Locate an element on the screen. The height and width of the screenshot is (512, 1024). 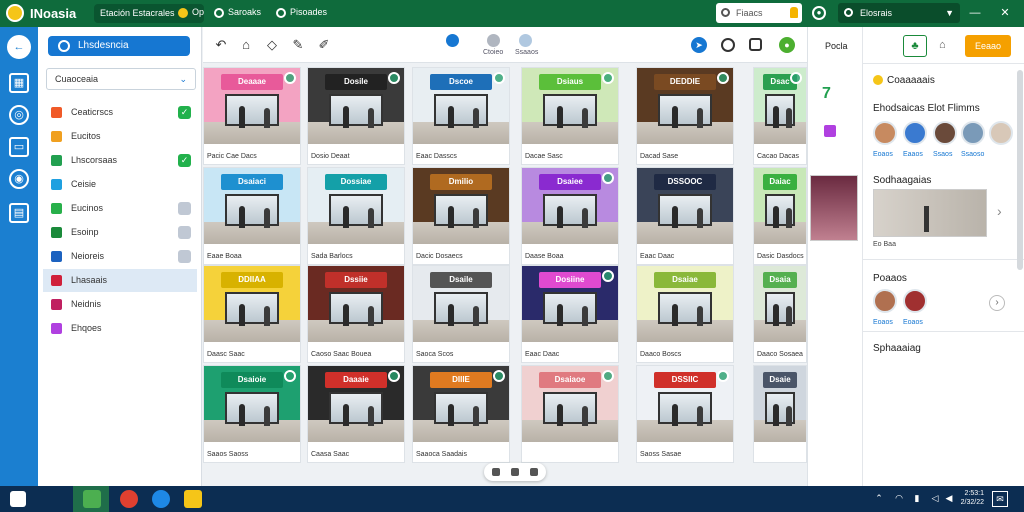
send-icon: ➤ is located at coordinates (699, 45).